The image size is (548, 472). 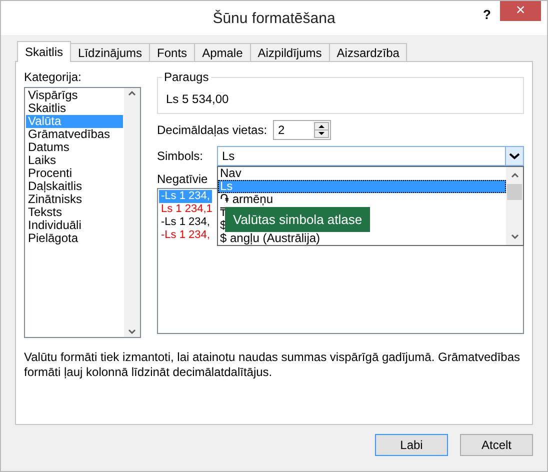 What do you see at coordinates (180, 156) in the screenshot?
I see `symbol-label: Simbols:` at bounding box center [180, 156].